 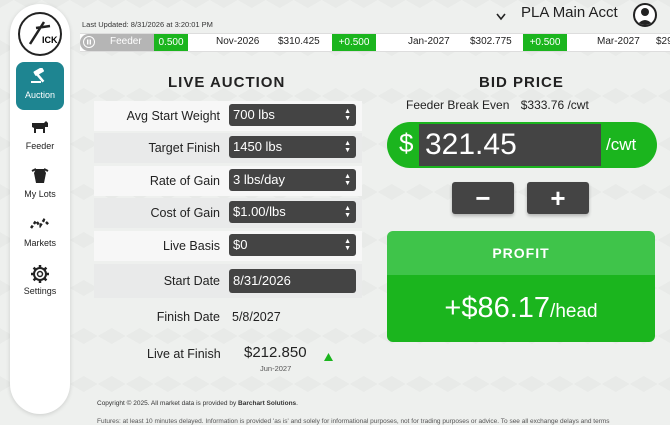 I want to click on currency-symbol: $, so click(x=406, y=143).